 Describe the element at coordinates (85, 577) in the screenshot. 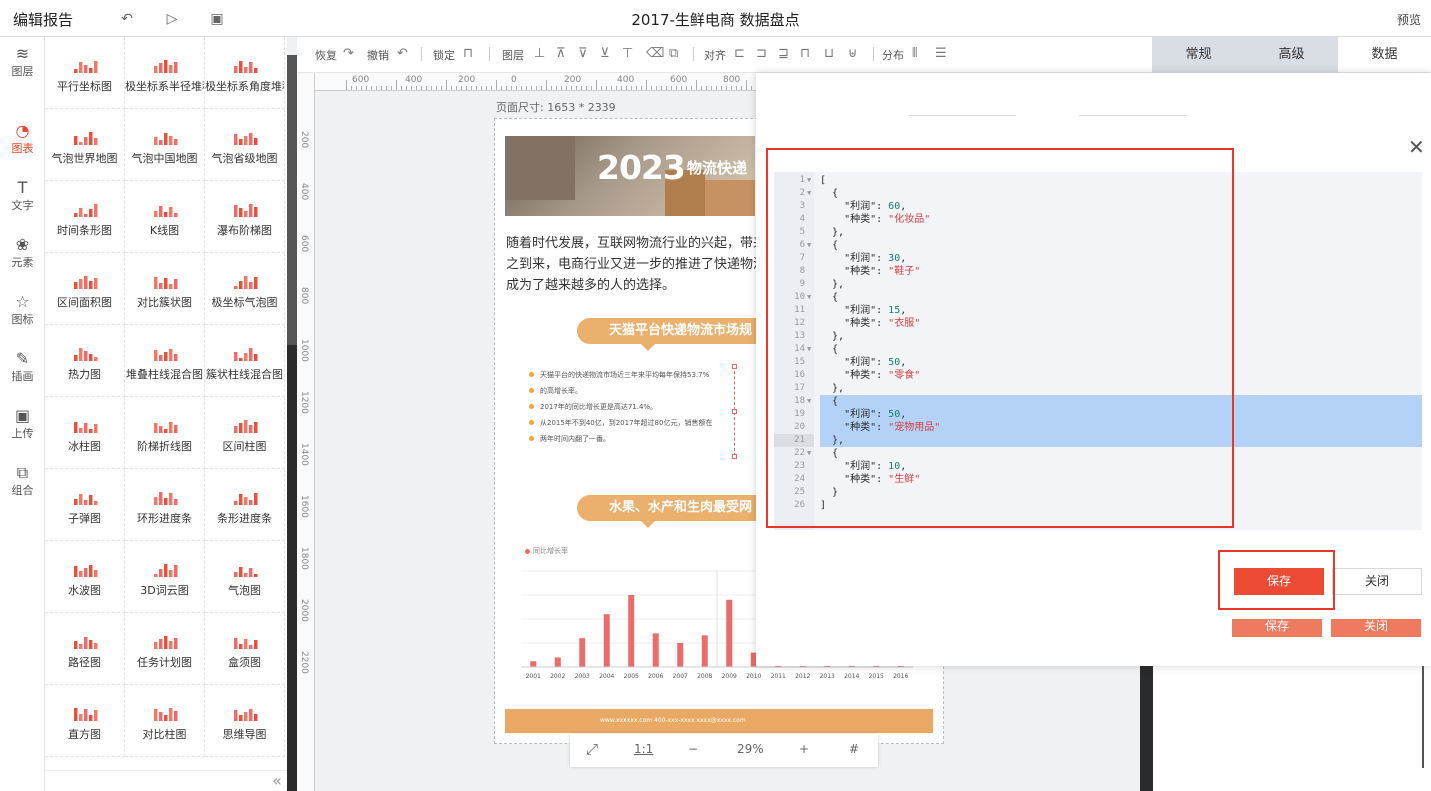

I see `chart-type-item: 水波图` at that location.